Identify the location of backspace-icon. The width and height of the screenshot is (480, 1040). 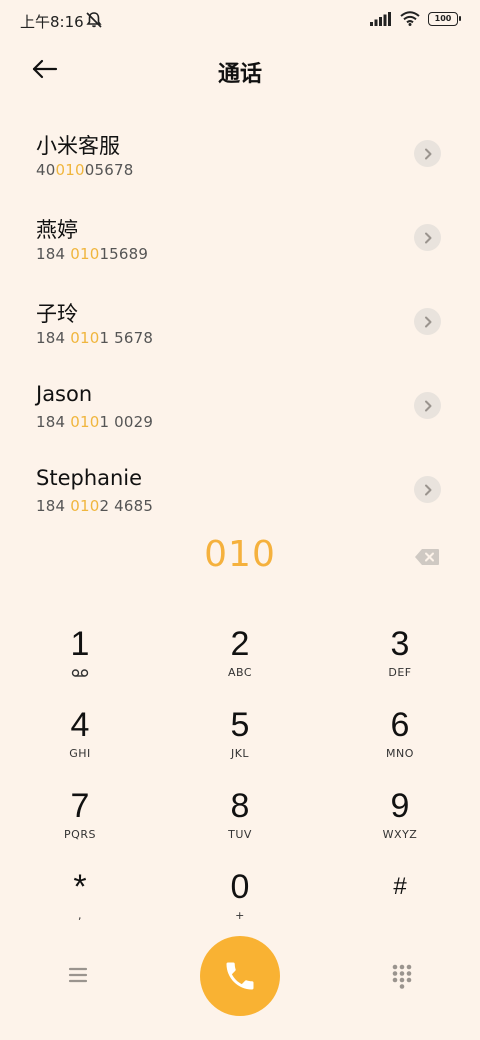
(427, 557).